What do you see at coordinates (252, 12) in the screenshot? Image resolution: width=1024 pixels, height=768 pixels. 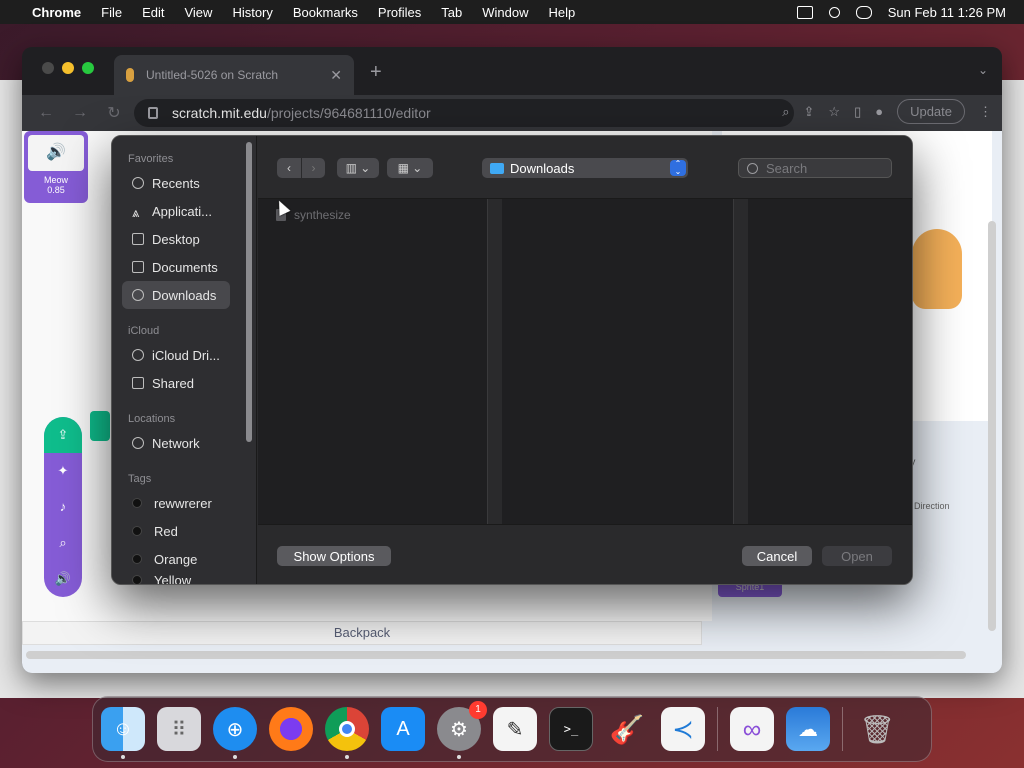 I see `menu-history: History` at bounding box center [252, 12].